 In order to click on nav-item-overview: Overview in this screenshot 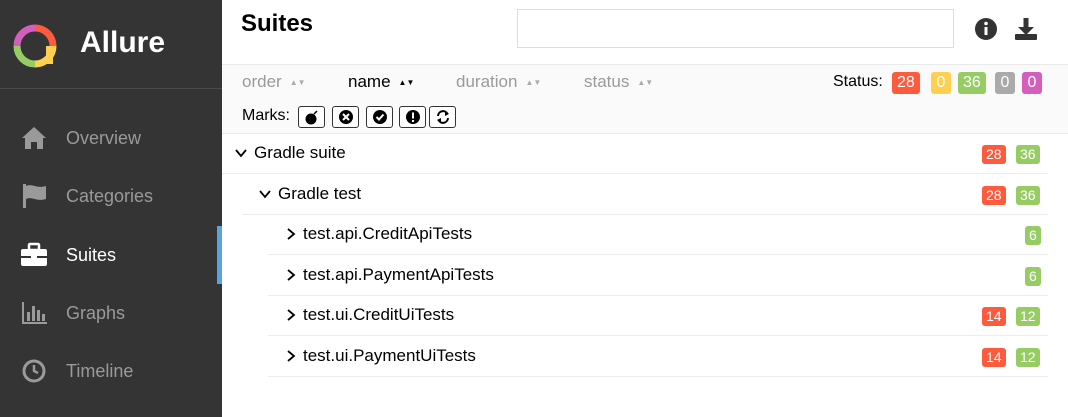, I will do `click(111, 138)`.